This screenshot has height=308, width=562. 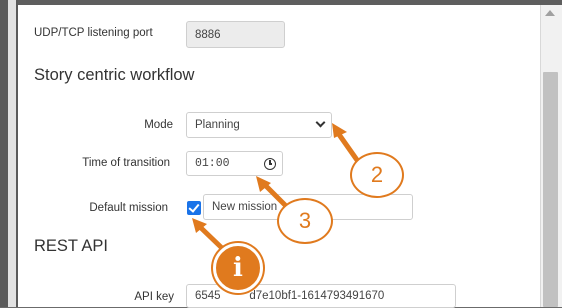 I want to click on annotation-arrows, so click(x=276, y=188).